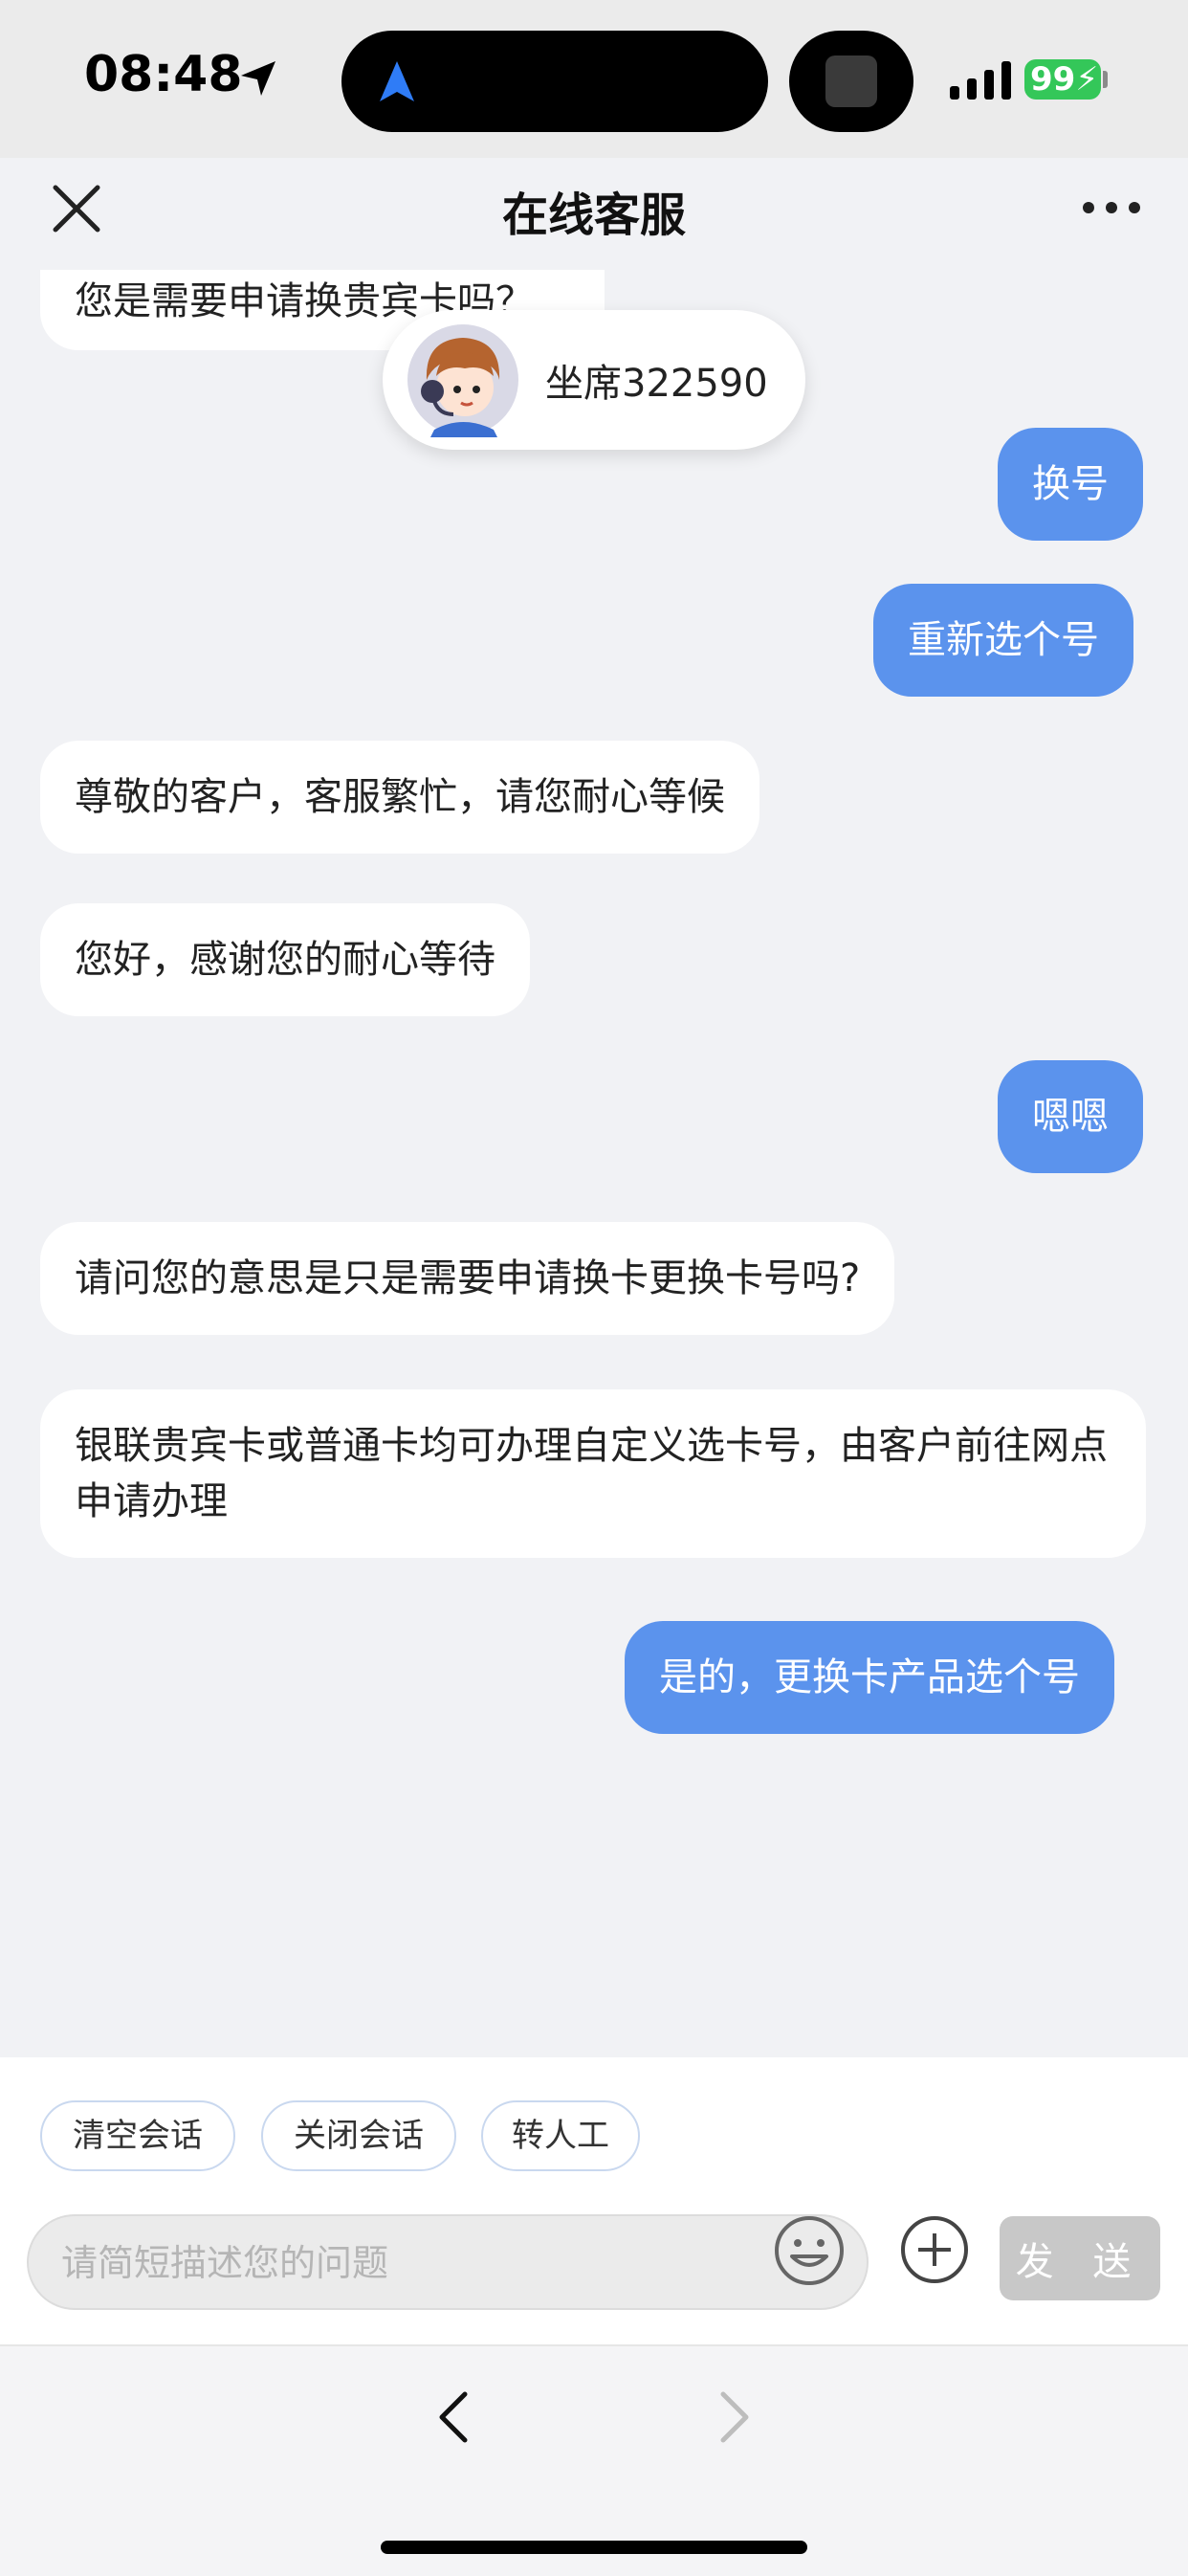  I want to click on message-bubble: 您好，感谢您的耐心等待, so click(285, 959).